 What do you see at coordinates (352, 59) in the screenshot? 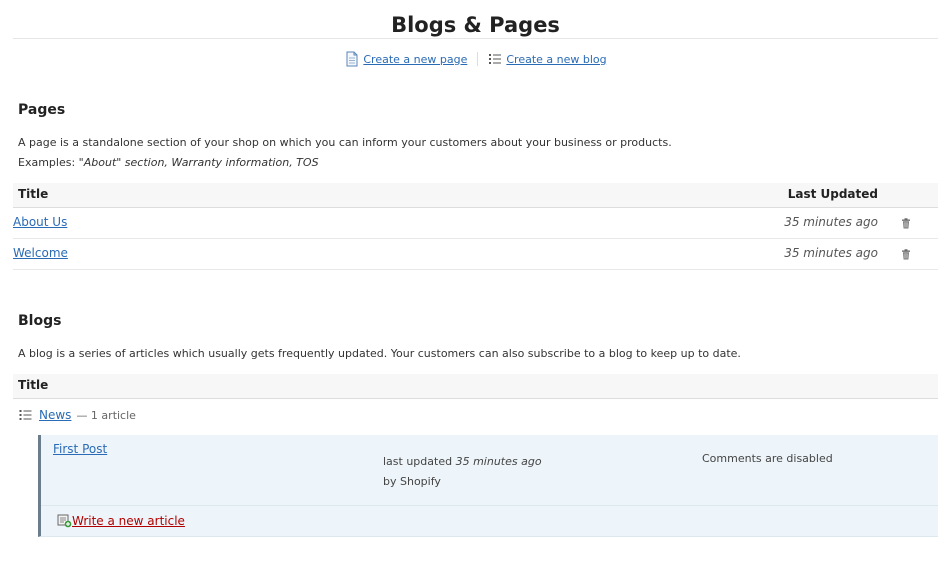
I see `page-icon` at bounding box center [352, 59].